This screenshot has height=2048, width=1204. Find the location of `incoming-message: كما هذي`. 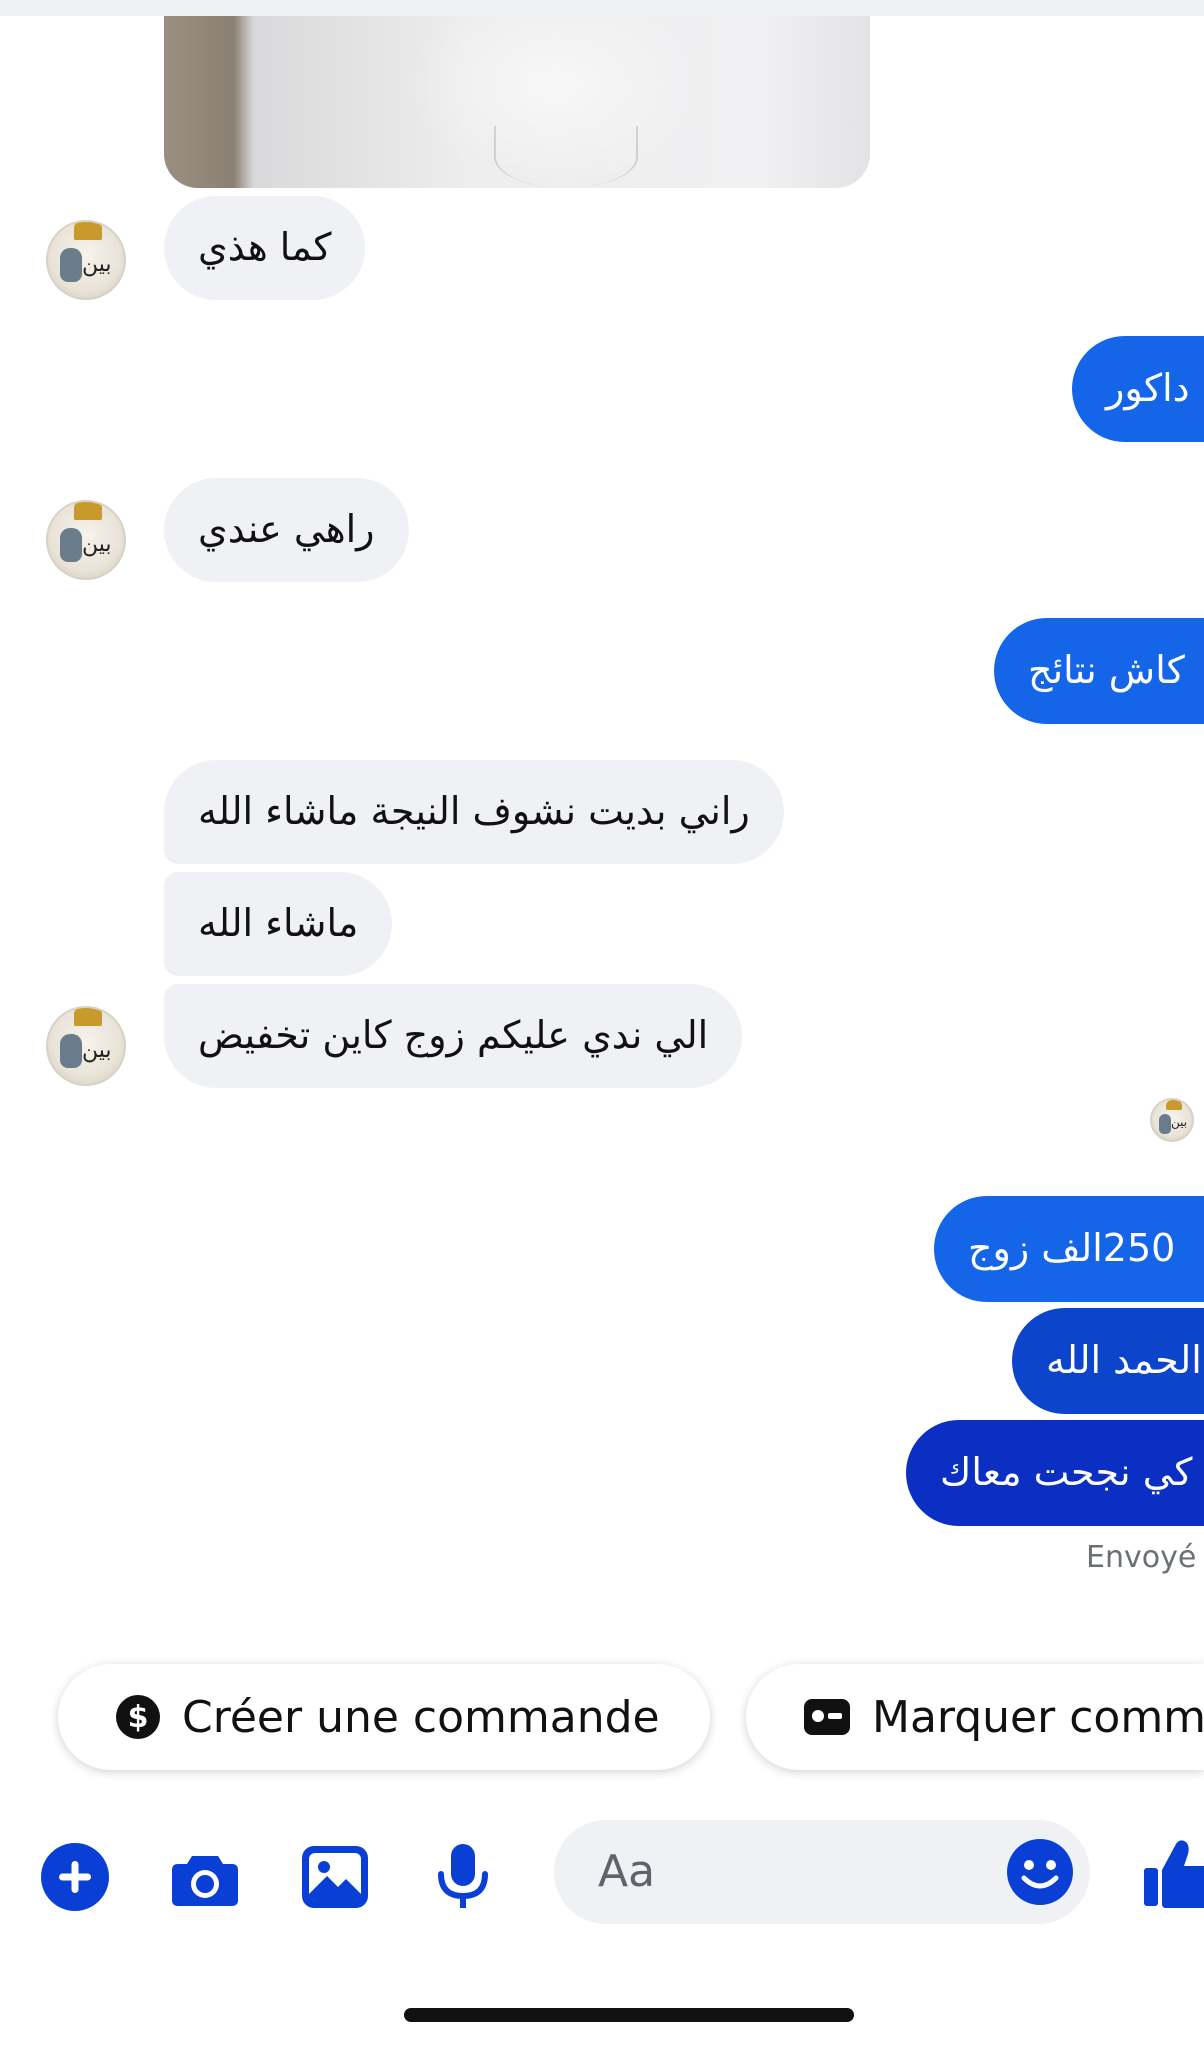

incoming-message: كما هذي is located at coordinates (265, 248).